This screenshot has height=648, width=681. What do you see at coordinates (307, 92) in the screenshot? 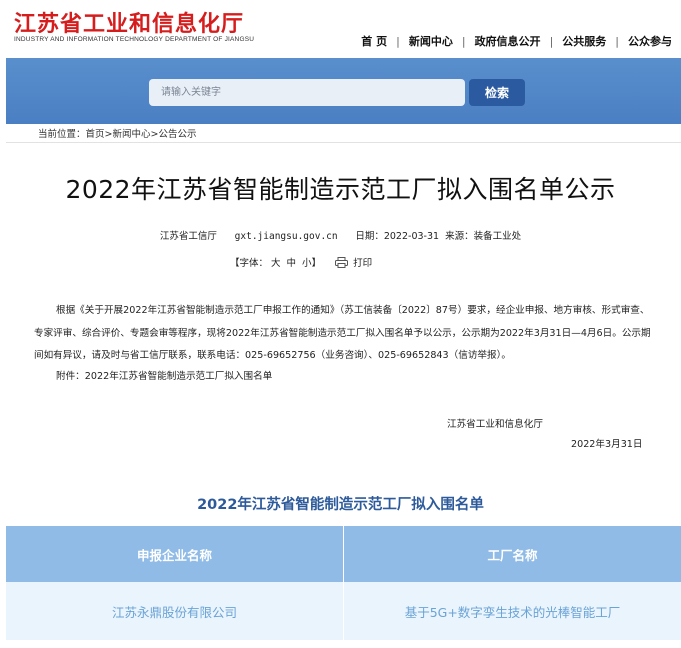
I see `search-input` at bounding box center [307, 92].